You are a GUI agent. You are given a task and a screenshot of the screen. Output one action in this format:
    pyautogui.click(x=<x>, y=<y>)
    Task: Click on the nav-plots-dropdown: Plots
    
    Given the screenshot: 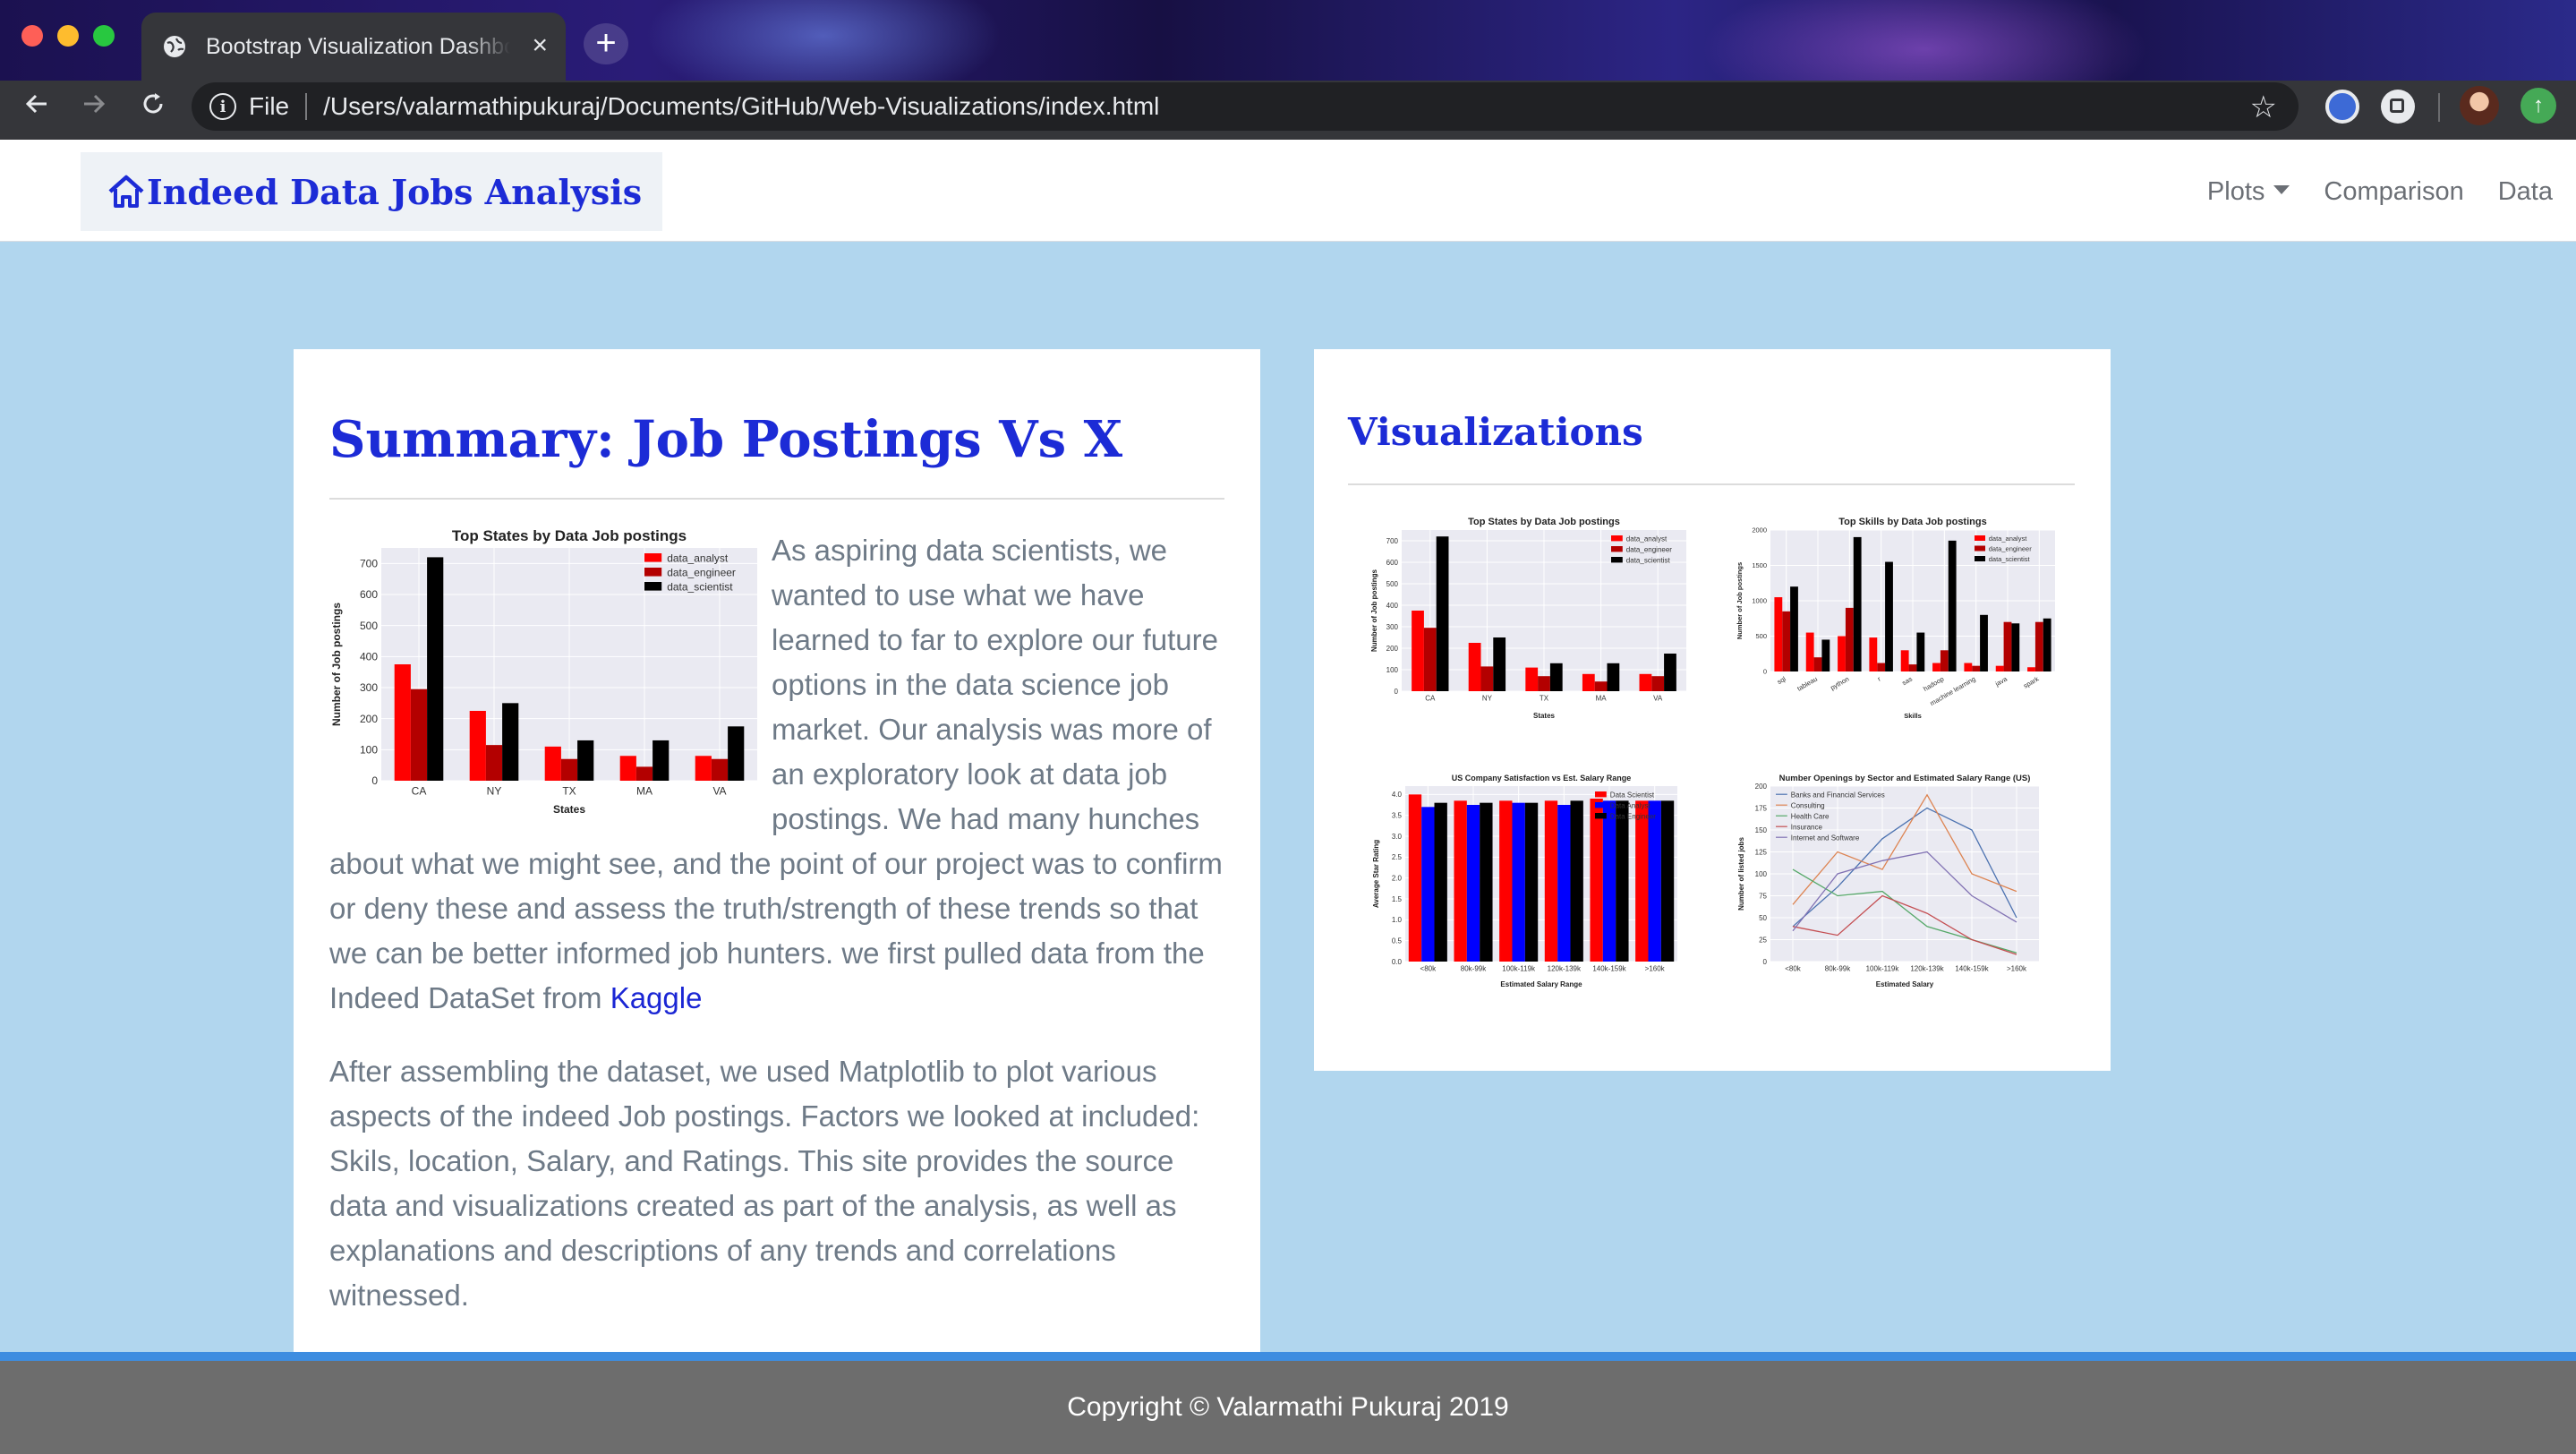 What is the action you would take?
    pyautogui.click(x=2248, y=192)
    